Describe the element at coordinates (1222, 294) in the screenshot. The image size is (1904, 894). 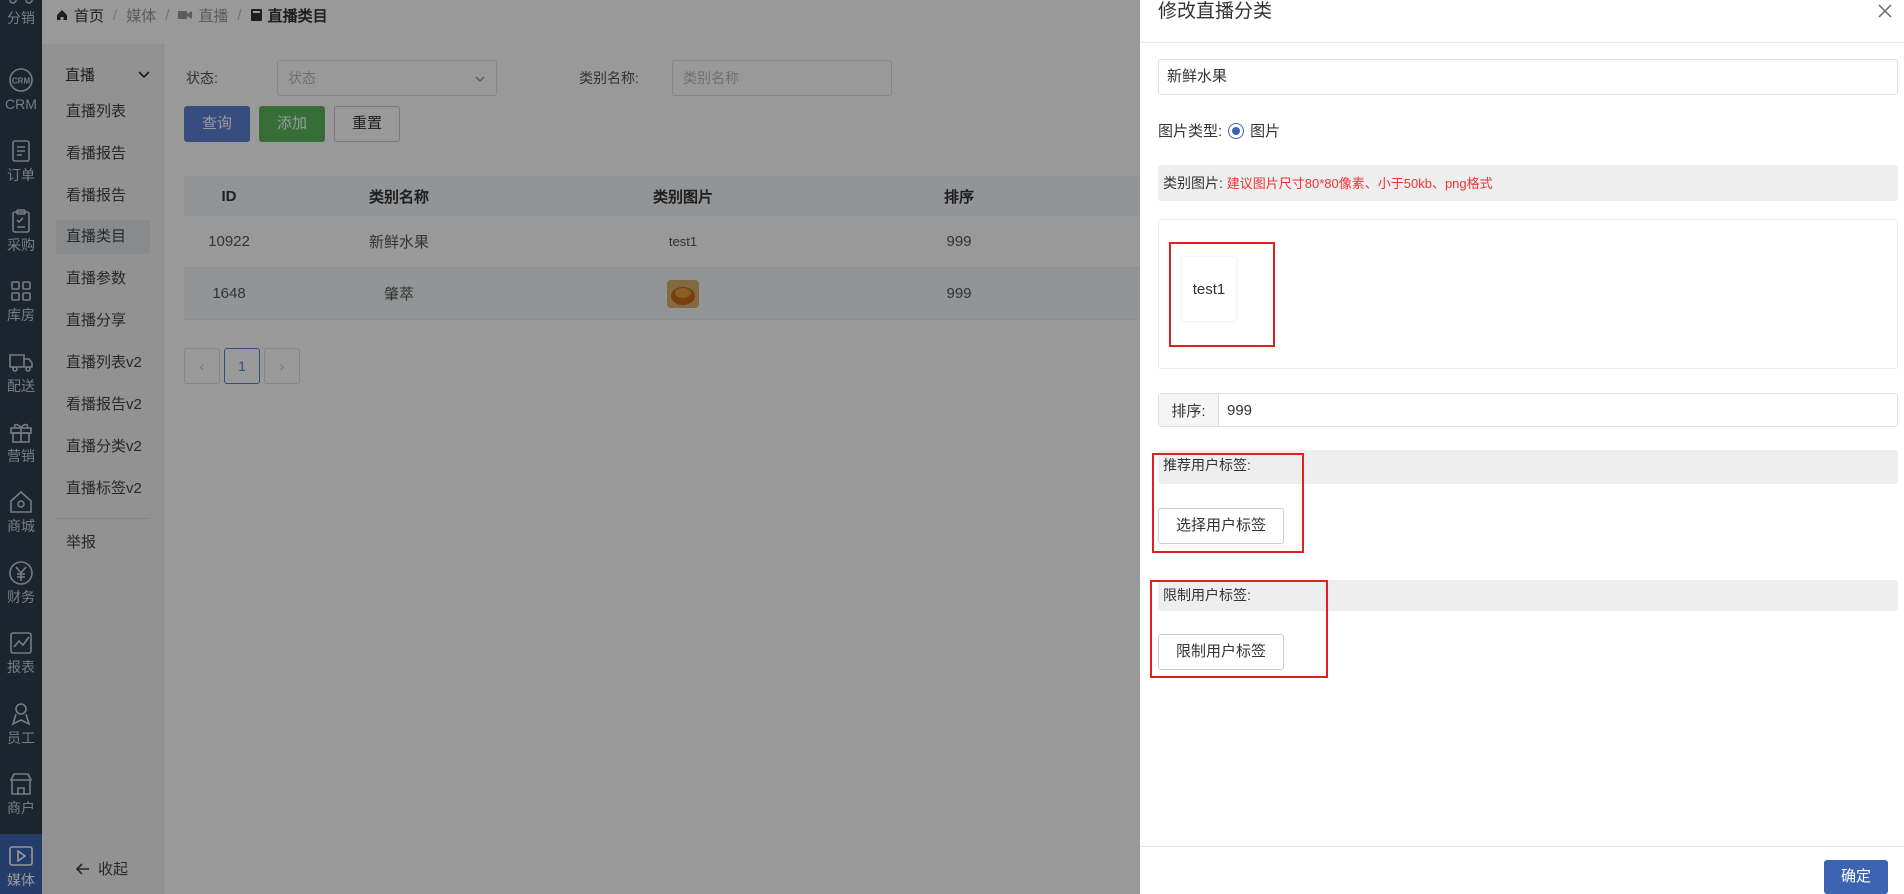
I see `highlight-box-image` at that location.